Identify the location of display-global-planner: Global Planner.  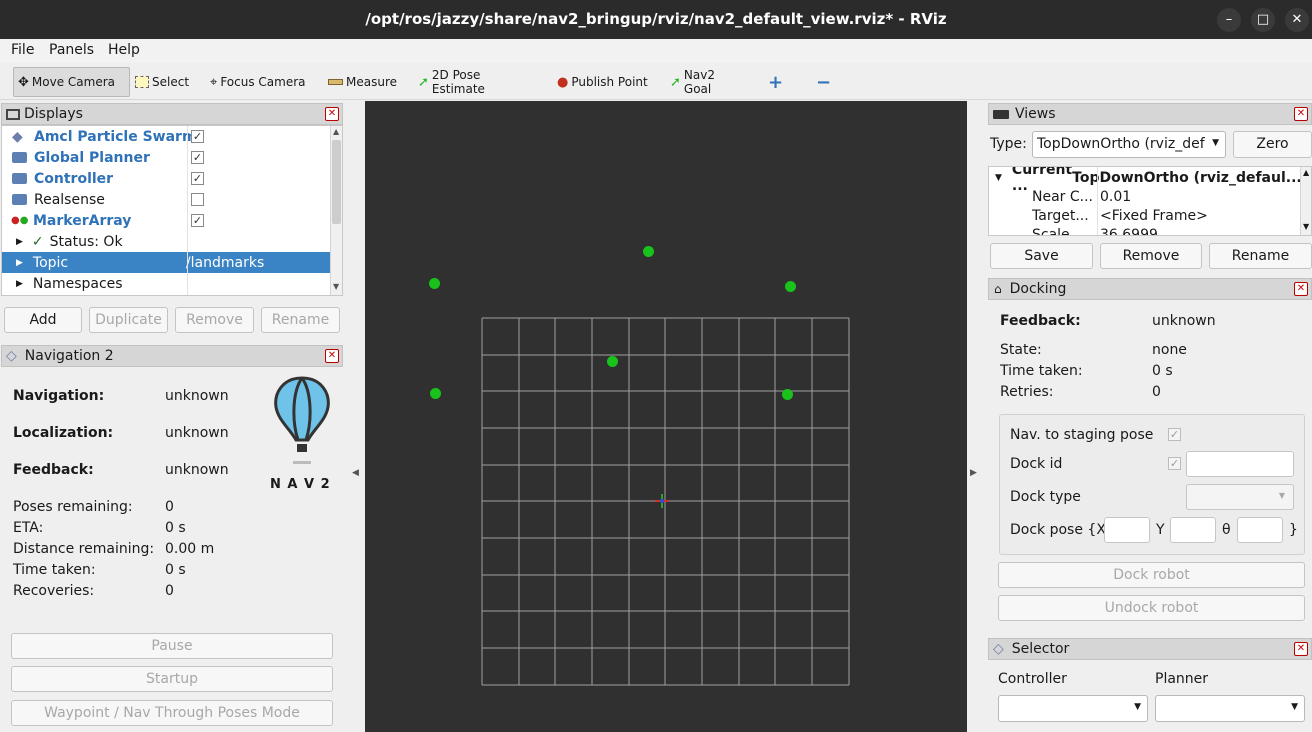
(166, 157).